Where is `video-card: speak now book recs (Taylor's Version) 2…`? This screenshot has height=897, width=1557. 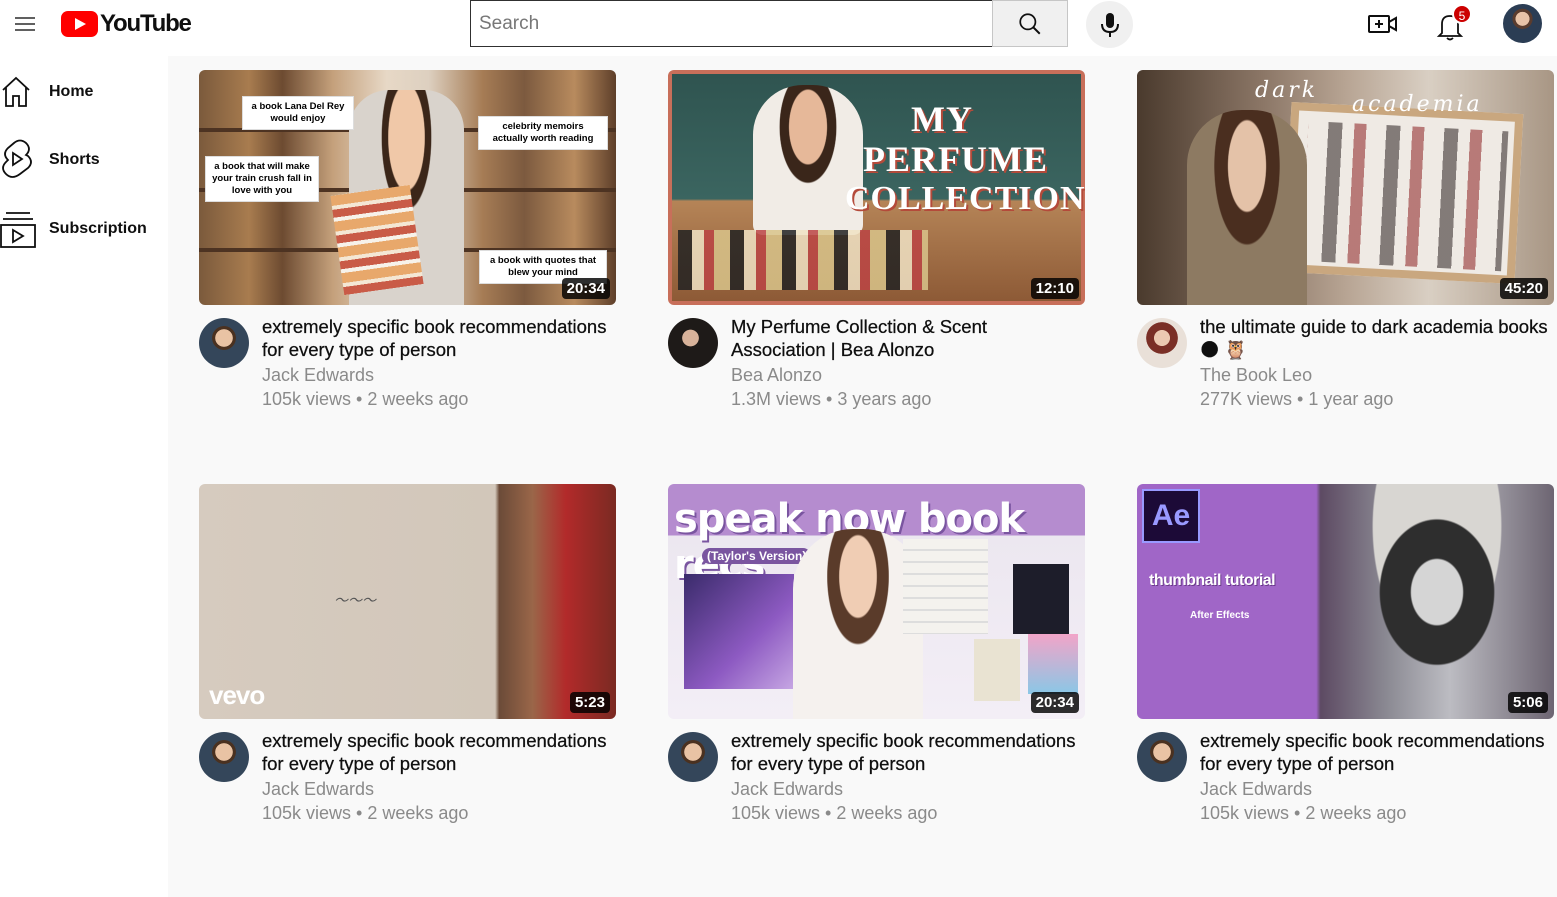 video-card: speak now book recs (Taylor's Version) 2… is located at coordinates (876, 674).